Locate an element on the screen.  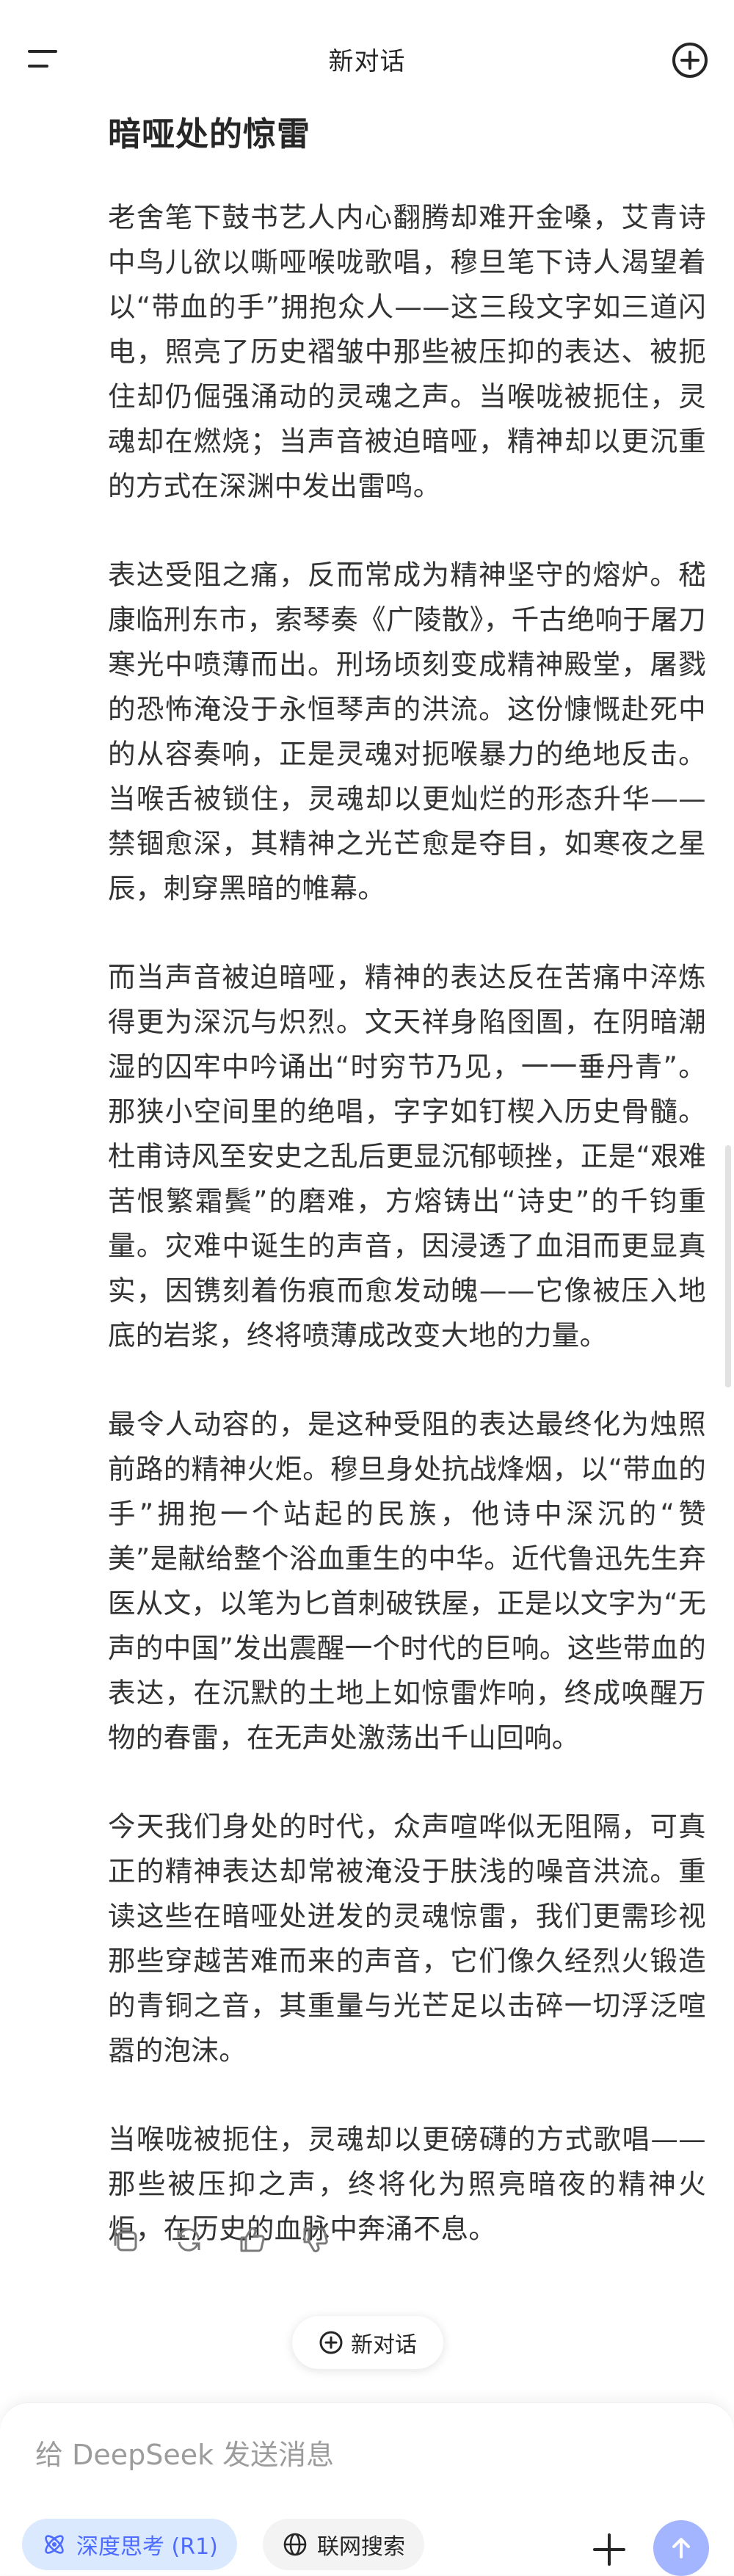
deep-think-toggle: 深度思考 (R1) is located at coordinates (129, 2545).